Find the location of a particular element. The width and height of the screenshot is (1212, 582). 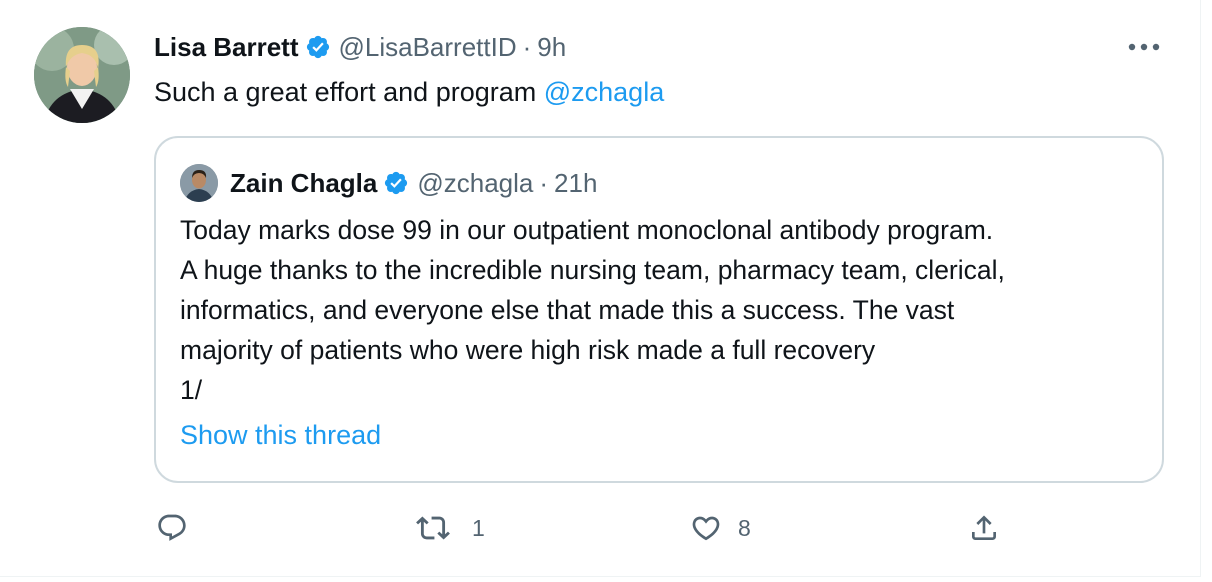

tweet-header: Lisa Barrett @LisaBarrettID · 9h is located at coordinates (360, 47).